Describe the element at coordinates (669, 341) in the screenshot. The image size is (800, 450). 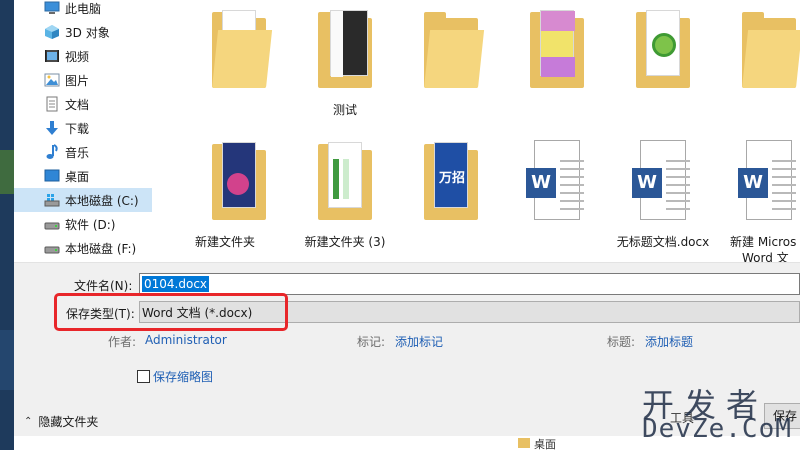
I see `add-title-link: 添加标题` at that location.